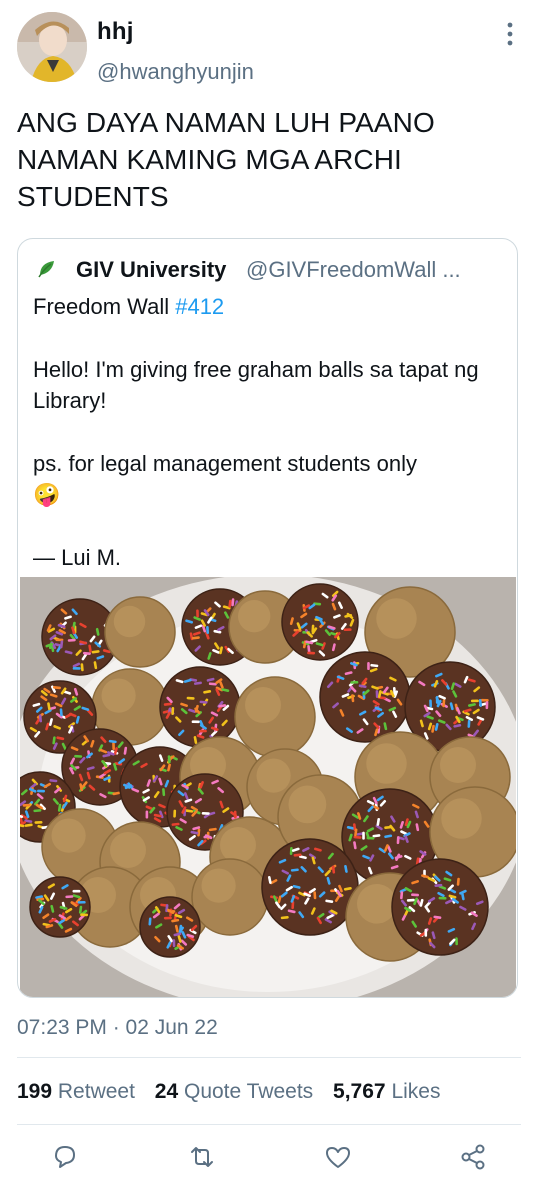 This screenshot has width=538, height=1200. Describe the element at coordinates (151, 270) in the screenshot. I see `quoted-display-name: GIV University` at that location.